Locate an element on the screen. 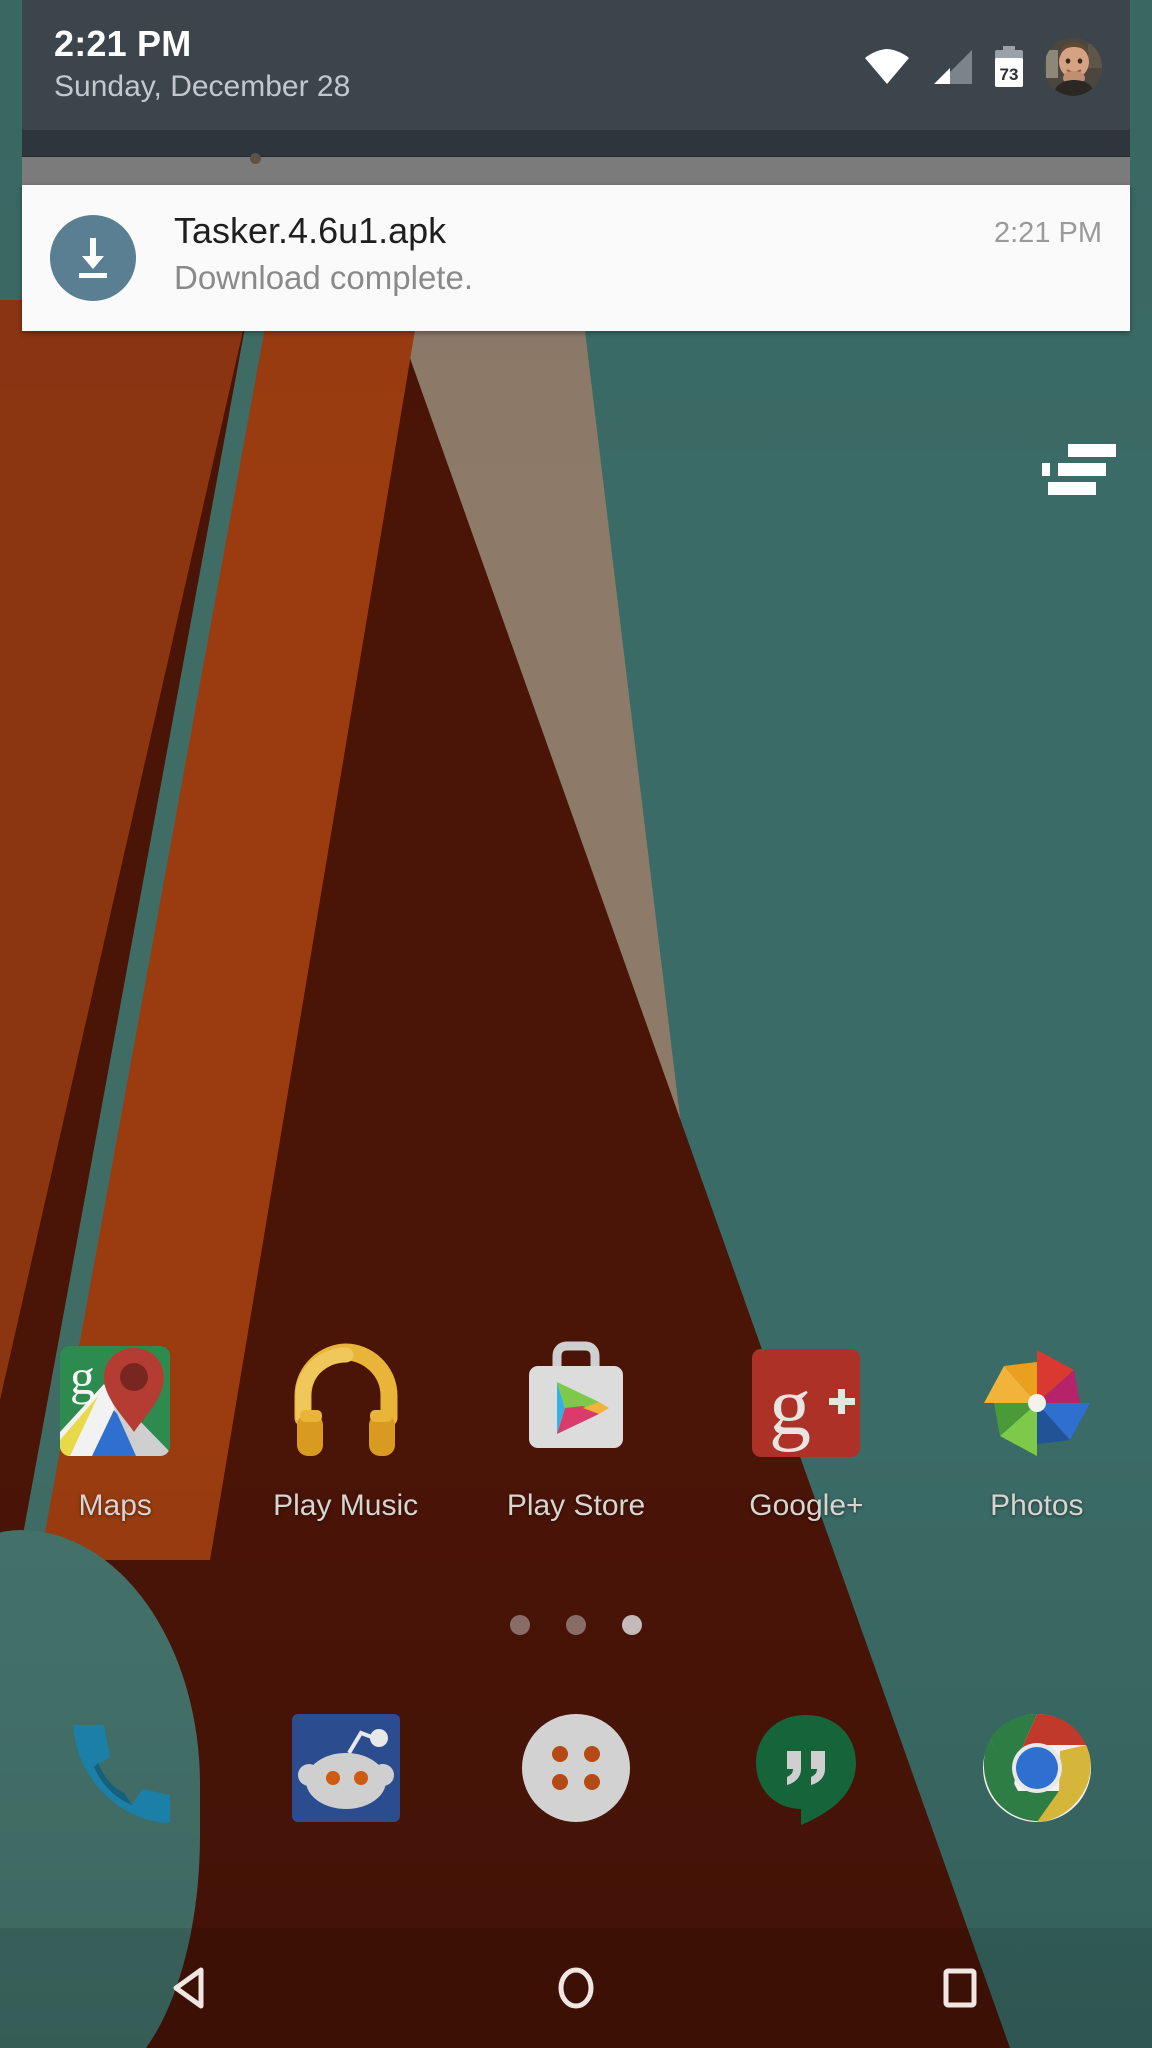 The image size is (1152, 2048). avatar-photo is located at coordinates (1073, 67).